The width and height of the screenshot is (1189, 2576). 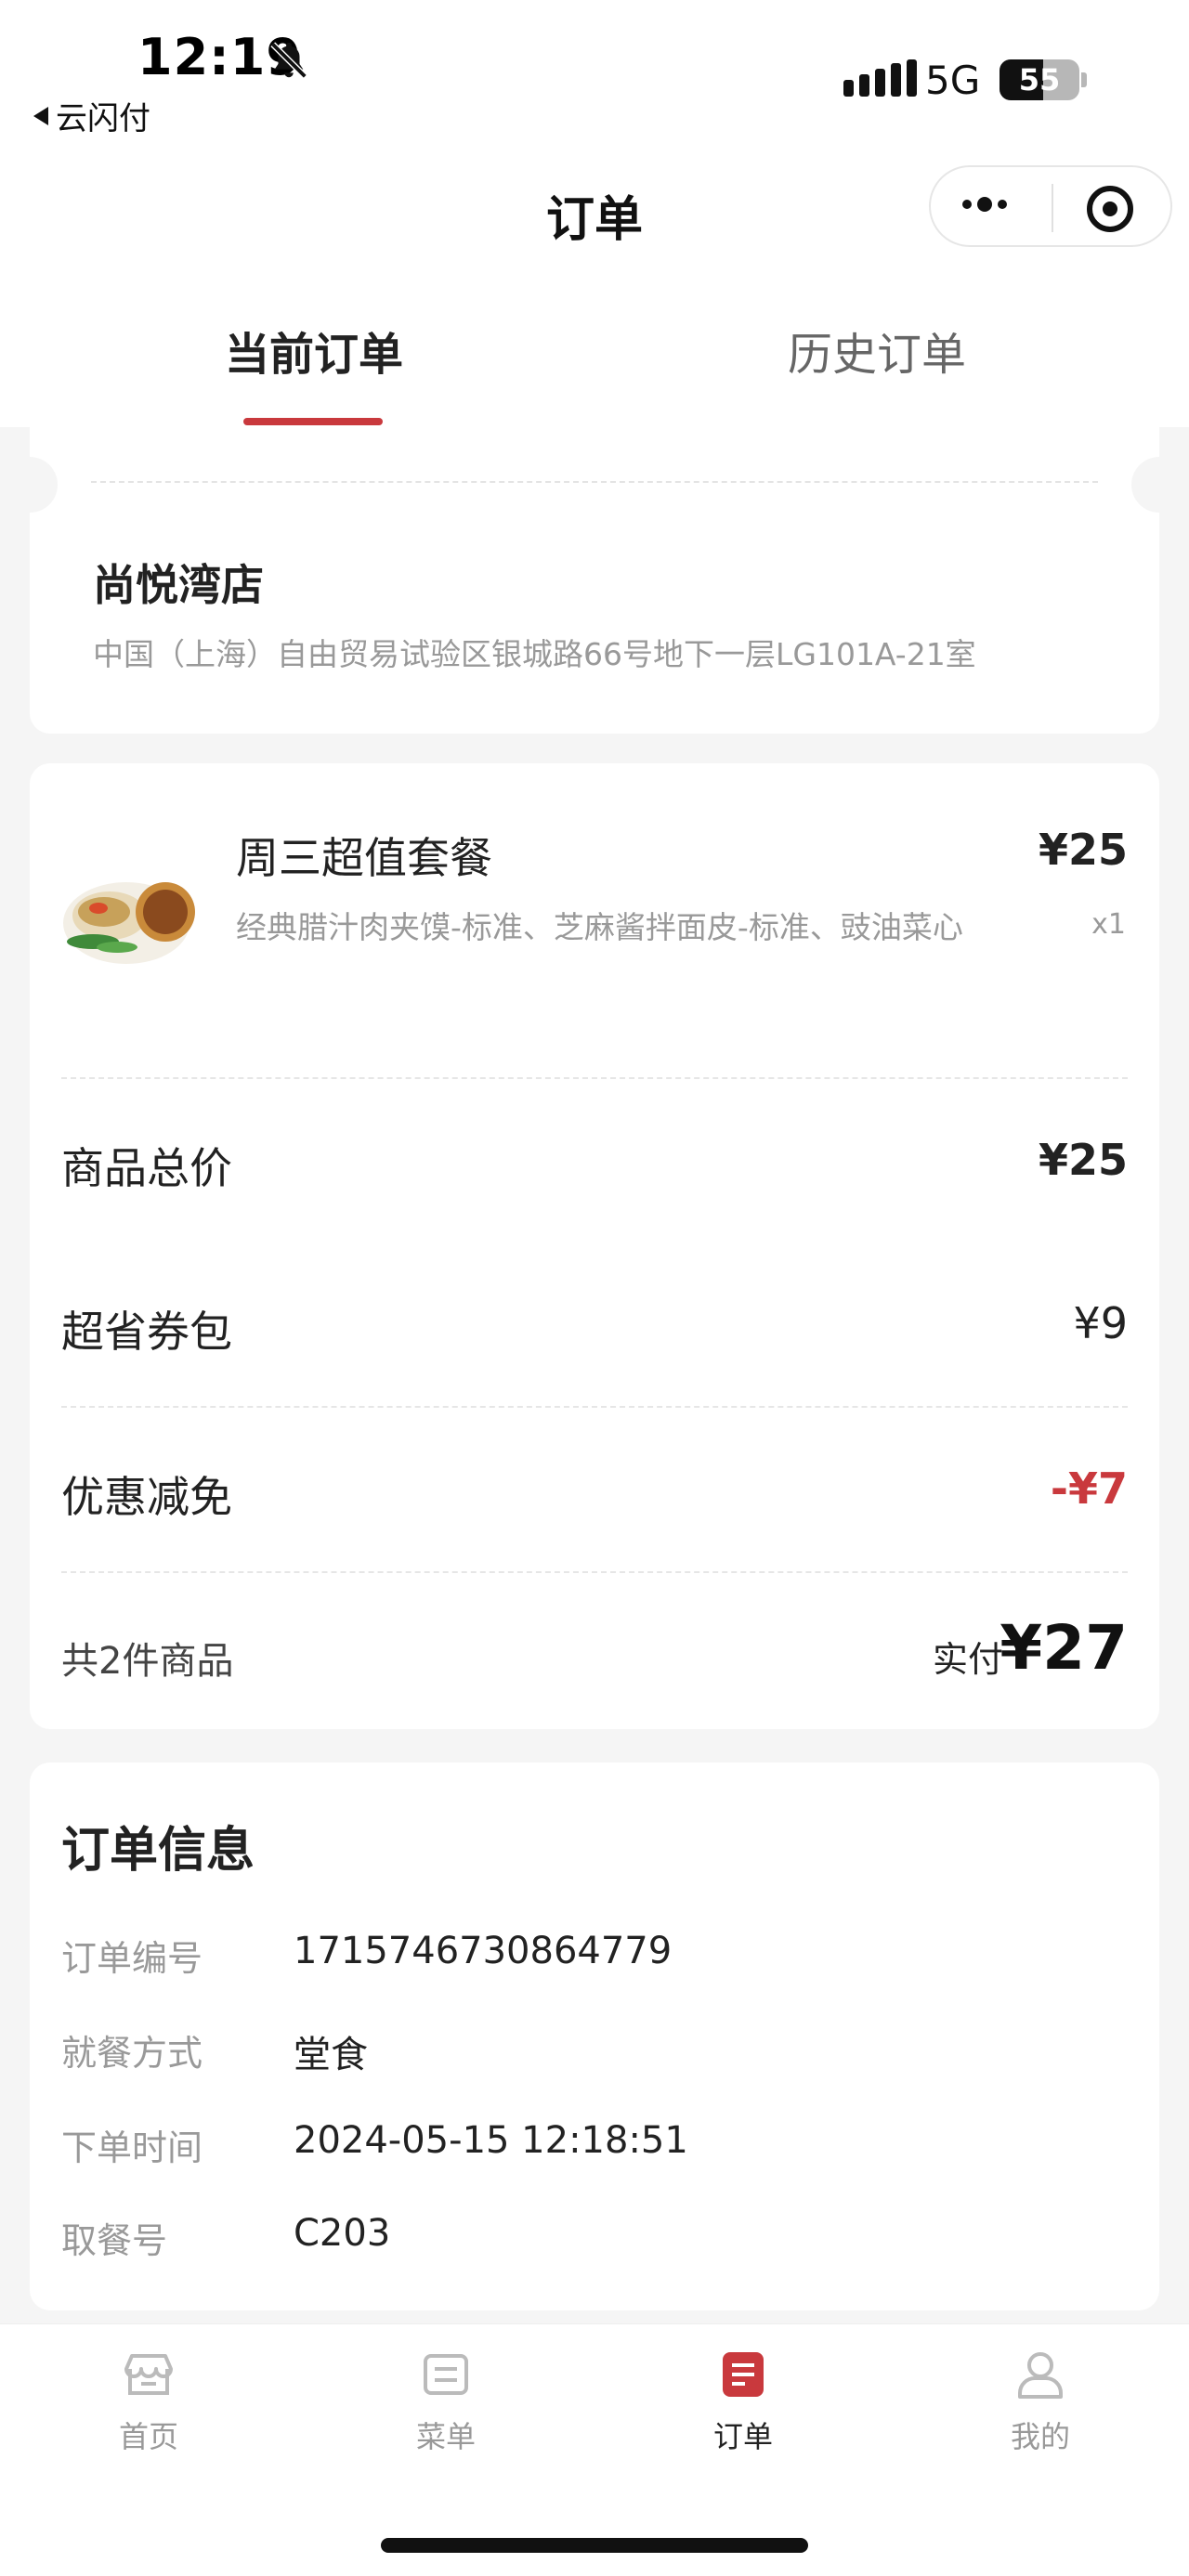 What do you see at coordinates (146, 1497) in the screenshot?
I see `discount-label: 优惠减免` at bounding box center [146, 1497].